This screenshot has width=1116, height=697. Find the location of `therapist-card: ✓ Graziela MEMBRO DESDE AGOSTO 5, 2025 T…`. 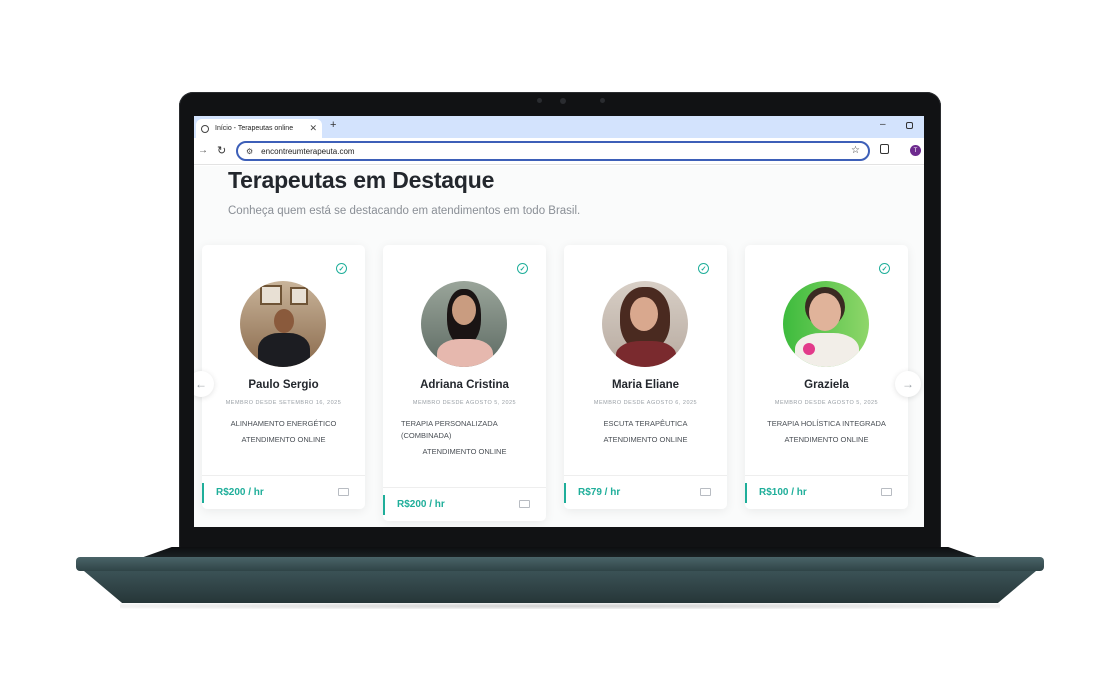

therapist-card: ✓ Graziela MEMBRO DESDE AGOSTO 5, 2025 T… is located at coordinates (826, 377).